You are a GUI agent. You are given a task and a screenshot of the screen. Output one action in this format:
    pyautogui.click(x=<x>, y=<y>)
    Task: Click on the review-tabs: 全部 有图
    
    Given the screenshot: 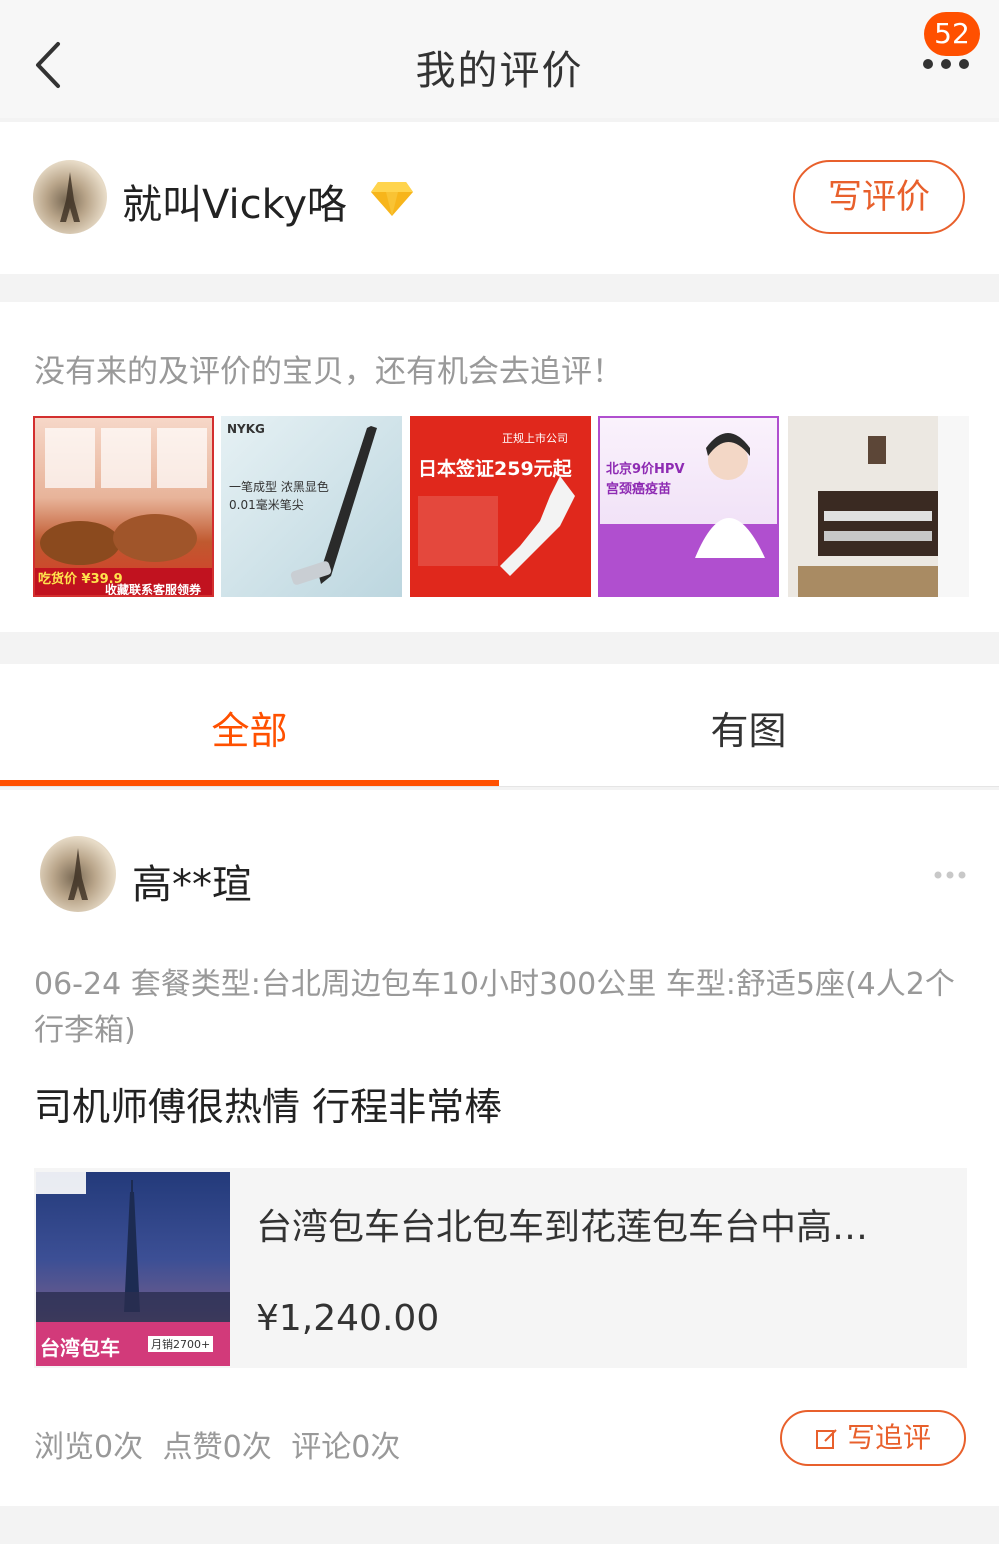 What is the action you would take?
    pyautogui.click(x=499, y=725)
    